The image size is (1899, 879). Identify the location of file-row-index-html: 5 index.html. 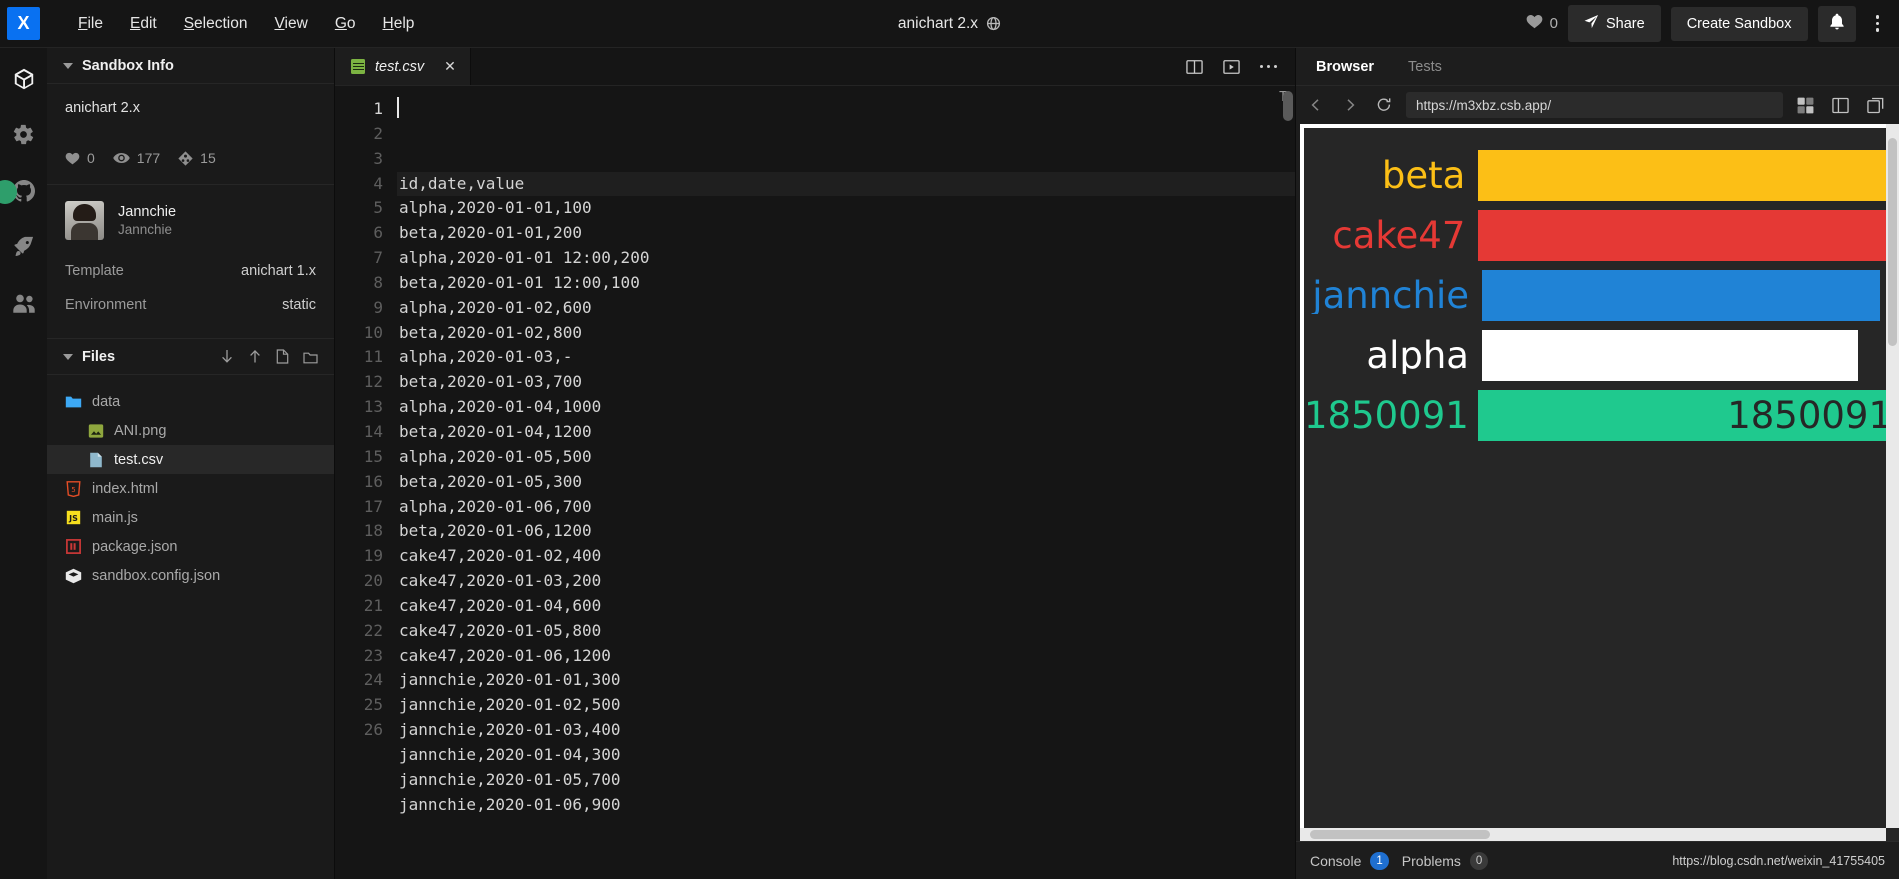
(190, 488).